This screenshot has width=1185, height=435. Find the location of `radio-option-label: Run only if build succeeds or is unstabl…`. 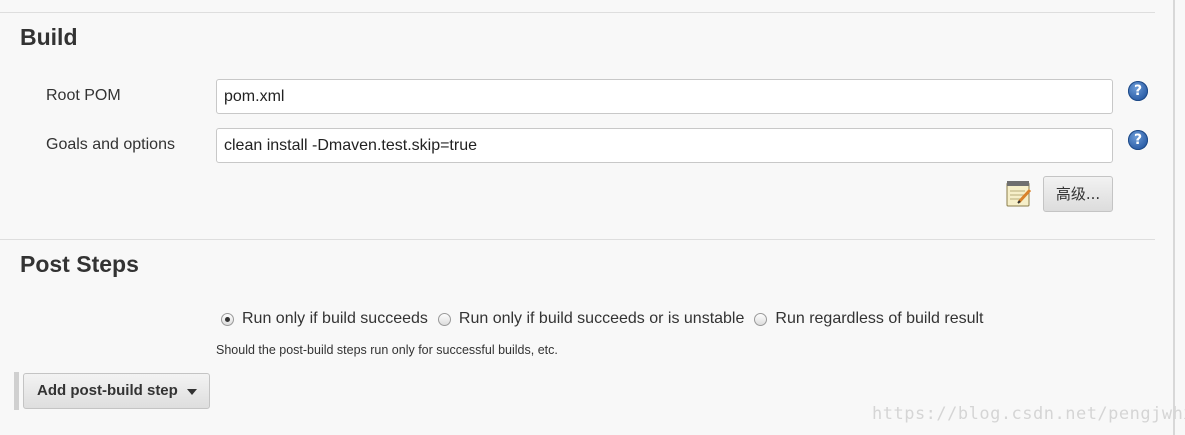

radio-option-label: Run only if build succeeds or is unstabl… is located at coordinates (601, 318).